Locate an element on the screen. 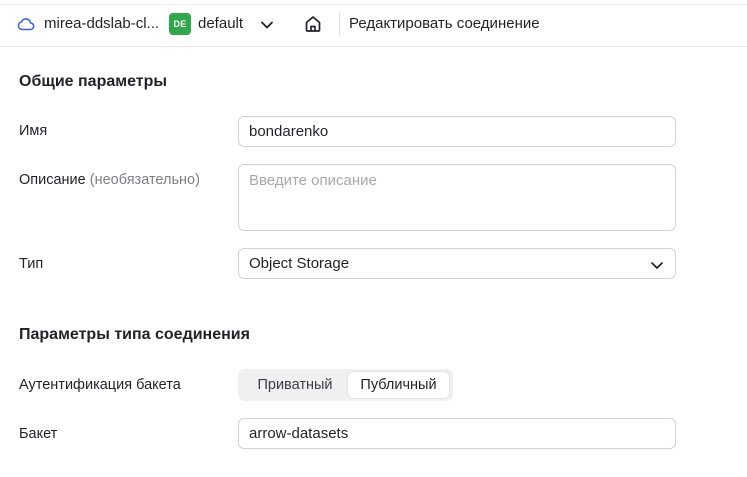  breadcrumb-separator is located at coordinates (339, 24).